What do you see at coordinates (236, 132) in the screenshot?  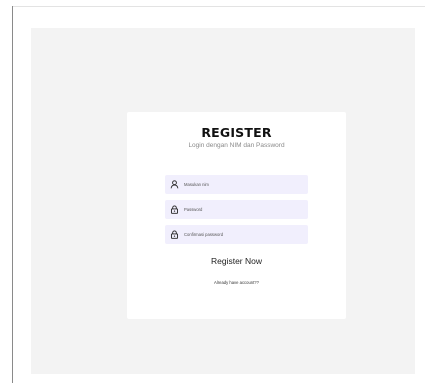 I see `page-title: REGISTER` at bounding box center [236, 132].